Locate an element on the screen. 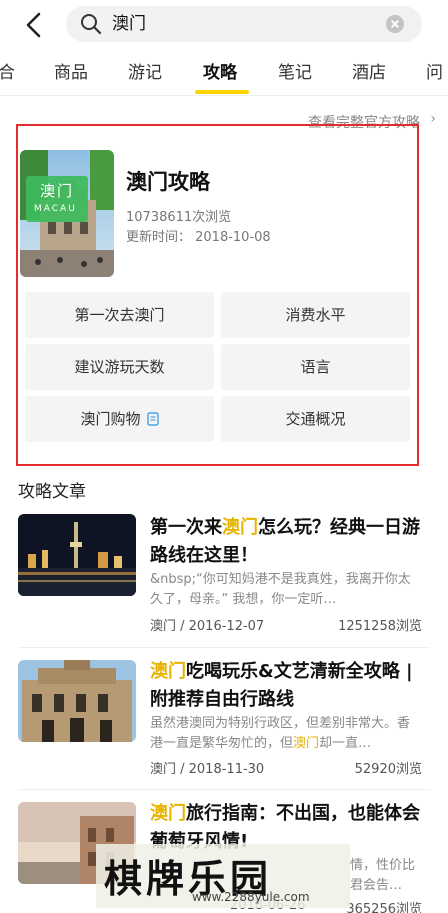 This screenshot has width=448, height=913. watermark-url: www.2288yule.com is located at coordinates (251, 897).